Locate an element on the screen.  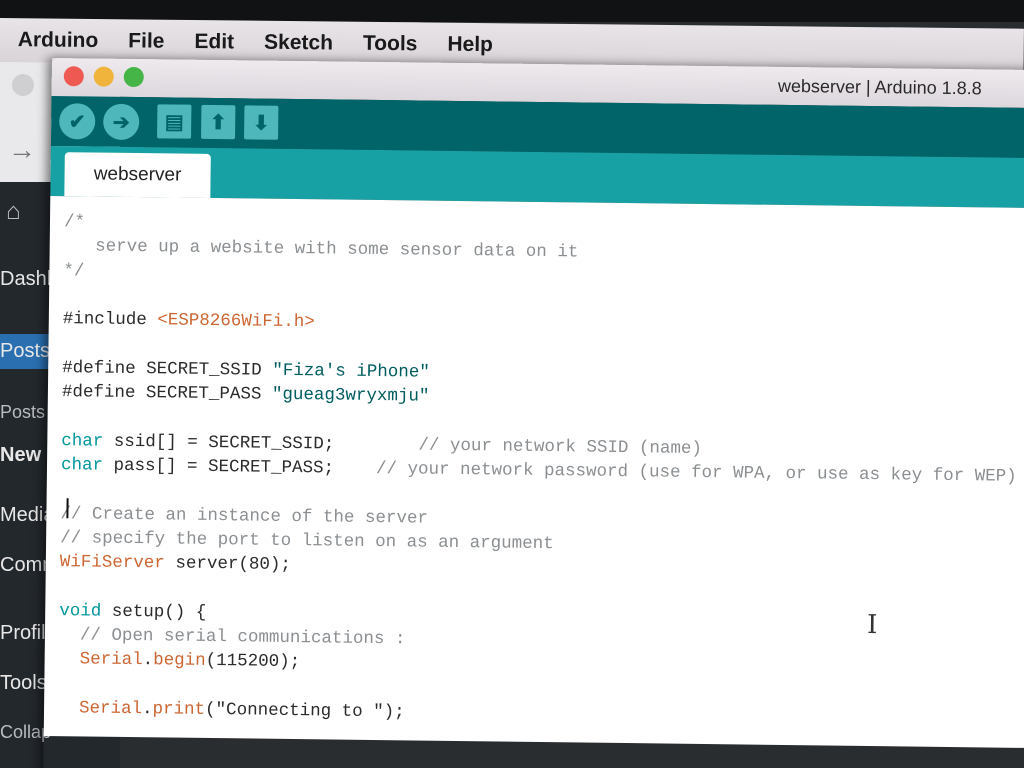
arrow-right-icon: ➔ is located at coordinates (121, 122).